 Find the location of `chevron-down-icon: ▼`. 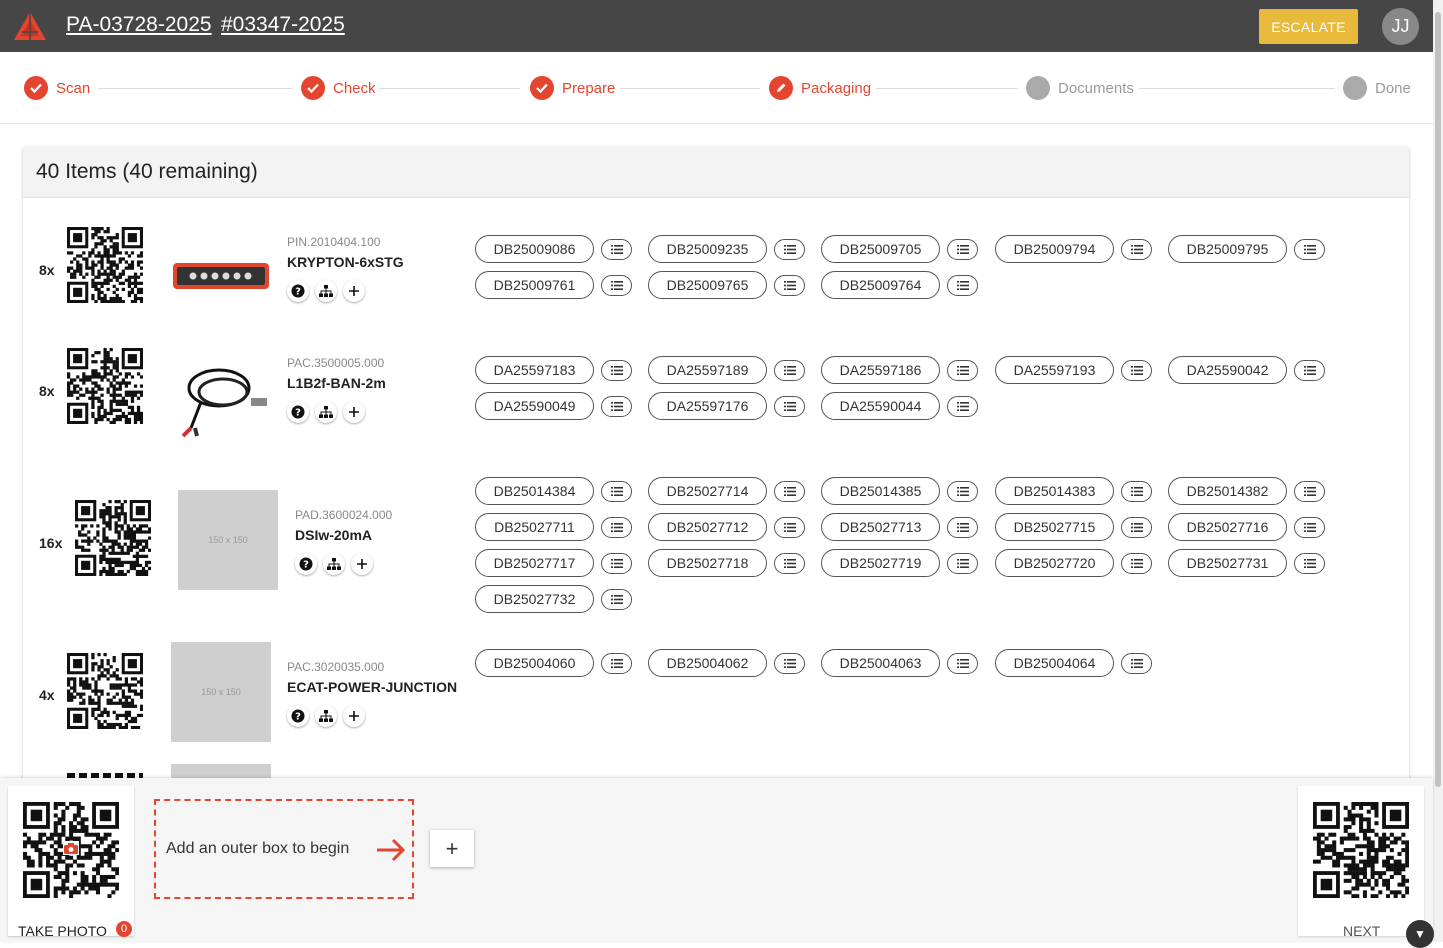

chevron-down-icon: ▼ is located at coordinates (1420, 934).